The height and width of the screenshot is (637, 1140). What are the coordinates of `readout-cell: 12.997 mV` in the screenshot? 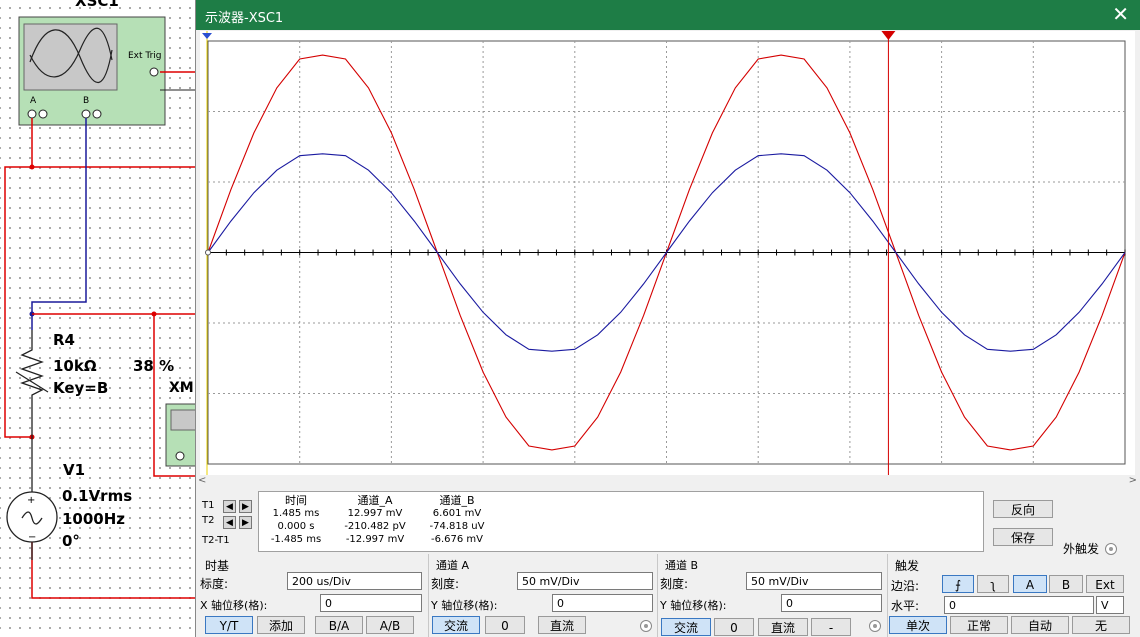 It's located at (375, 513).